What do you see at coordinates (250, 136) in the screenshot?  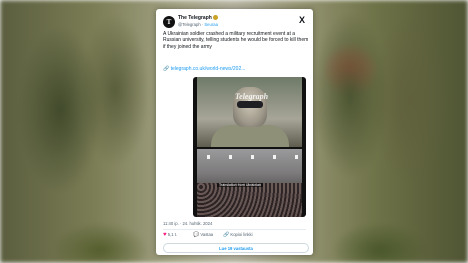 I see `soldier-shoulders` at bounding box center [250, 136].